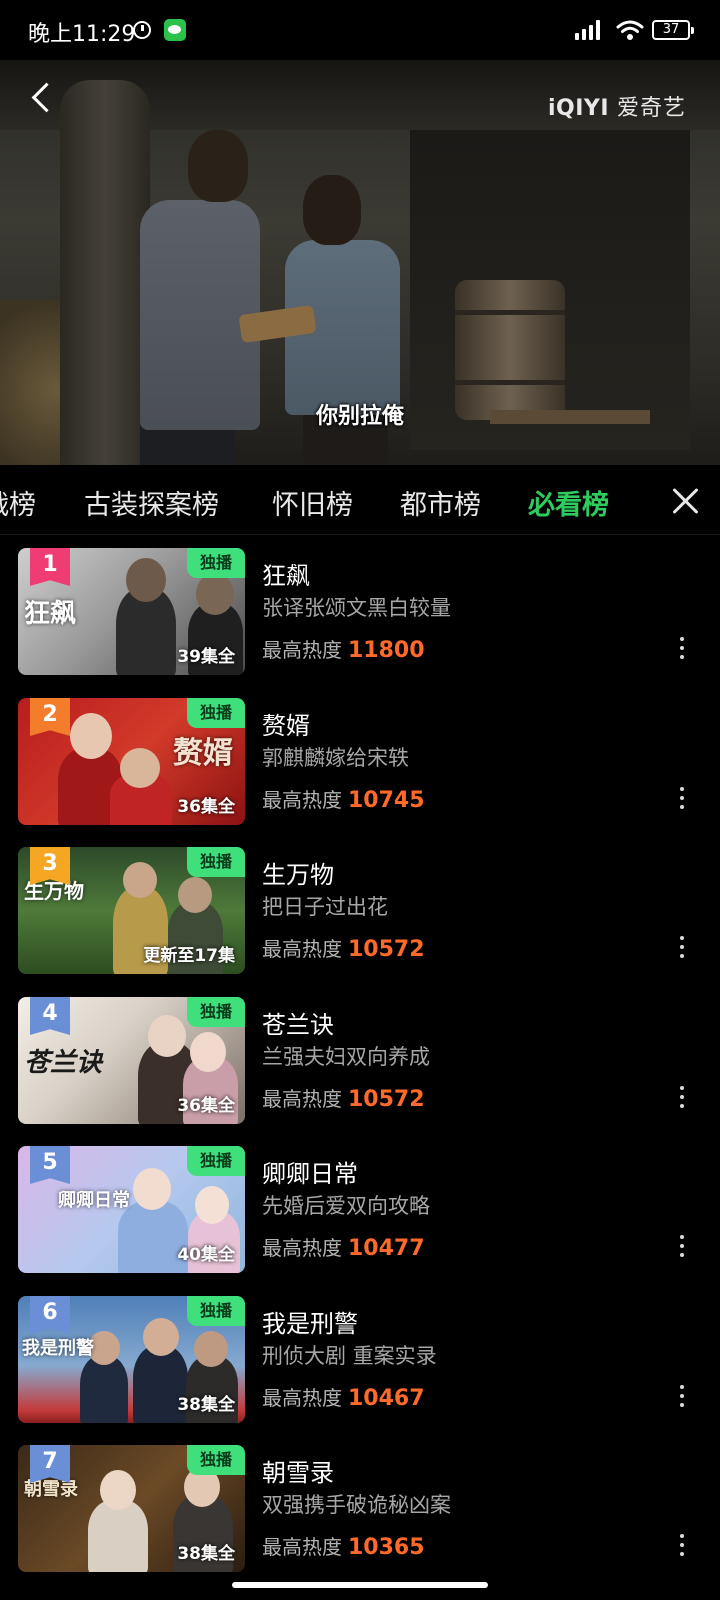 The height and width of the screenshot is (1600, 720). Describe the element at coordinates (94, 1200) in the screenshot. I see `poster-title-art: 卿卿日常` at that location.